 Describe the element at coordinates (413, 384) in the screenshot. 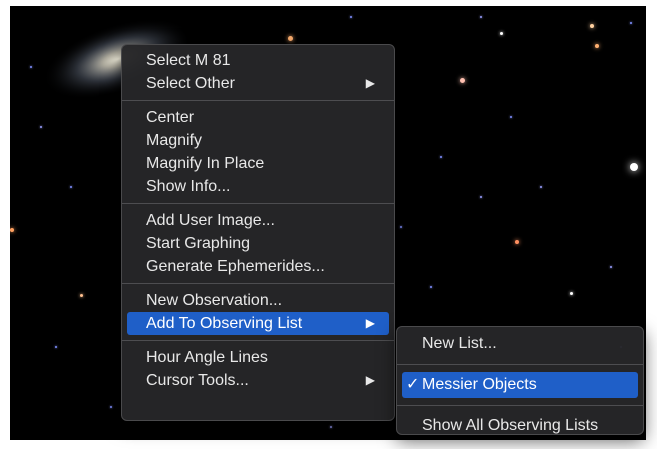

I see `checkmark-icon: ✓` at that location.